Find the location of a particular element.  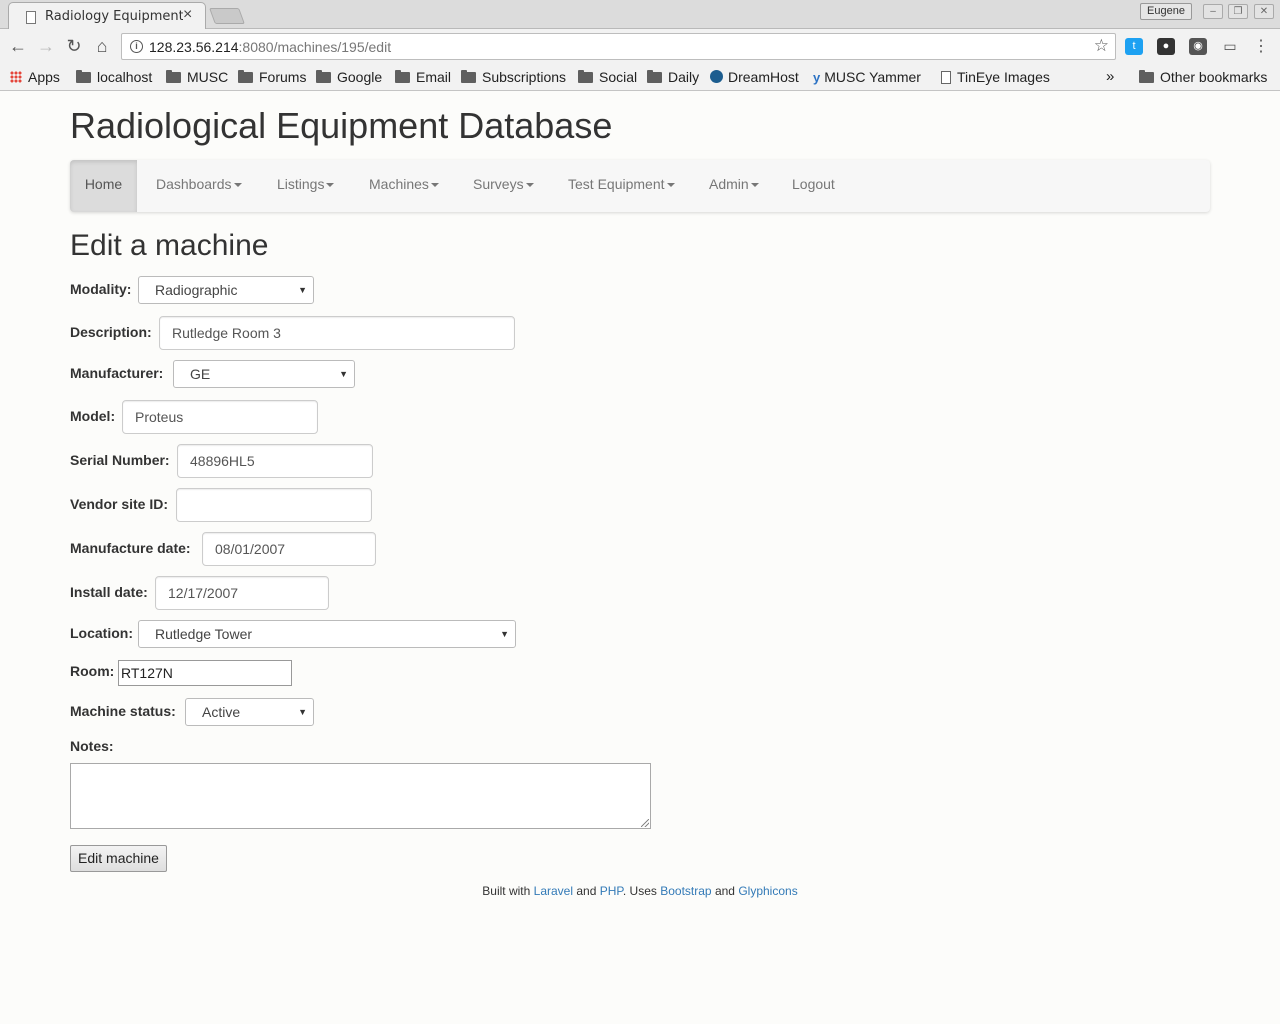

room-label: Room: is located at coordinates (92, 671).